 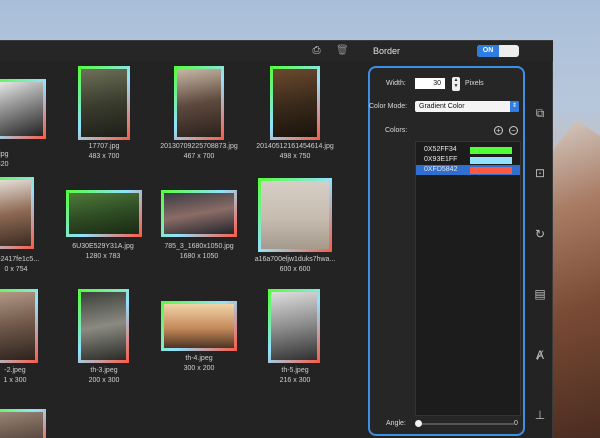 I want to click on width-label: Width:, so click(x=396, y=83).